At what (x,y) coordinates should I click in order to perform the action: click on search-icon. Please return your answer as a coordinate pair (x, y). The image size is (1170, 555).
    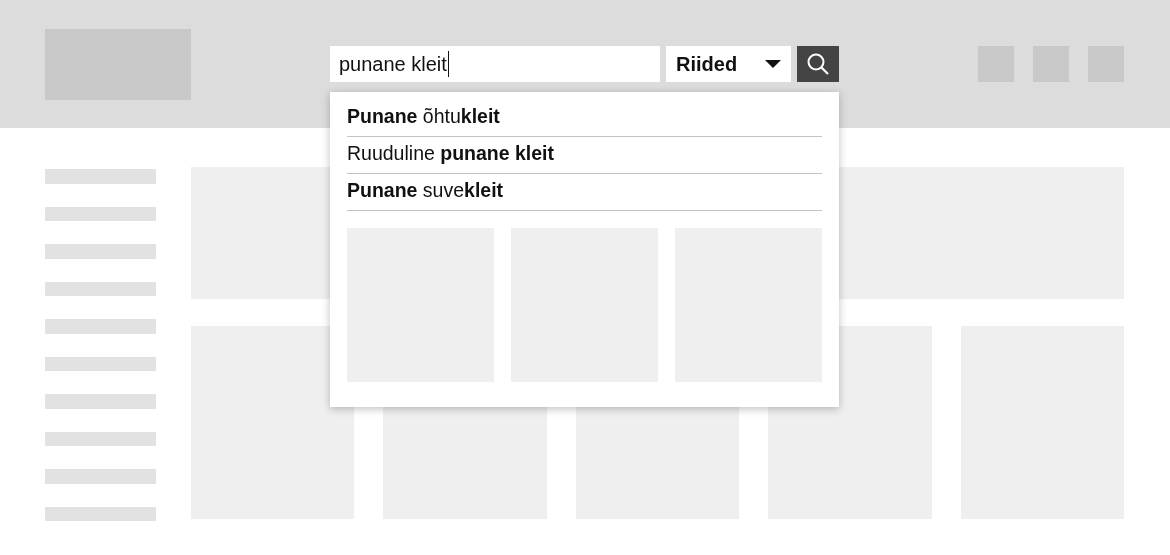
    Looking at the image, I should click on (818, 64).